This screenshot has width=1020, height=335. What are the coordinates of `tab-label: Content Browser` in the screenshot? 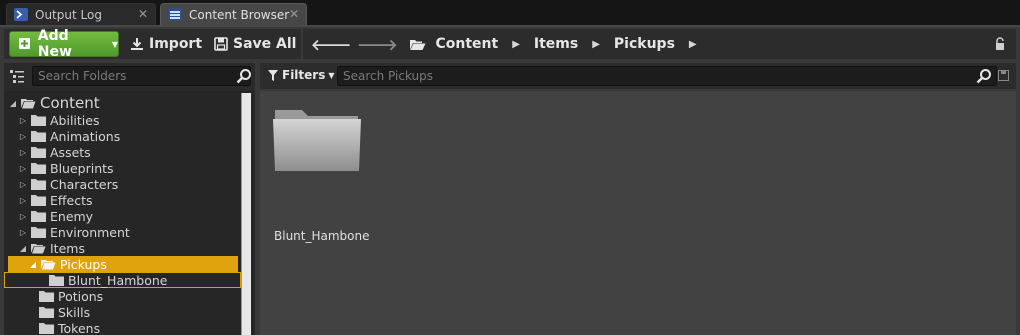 It's located at (239, 14).